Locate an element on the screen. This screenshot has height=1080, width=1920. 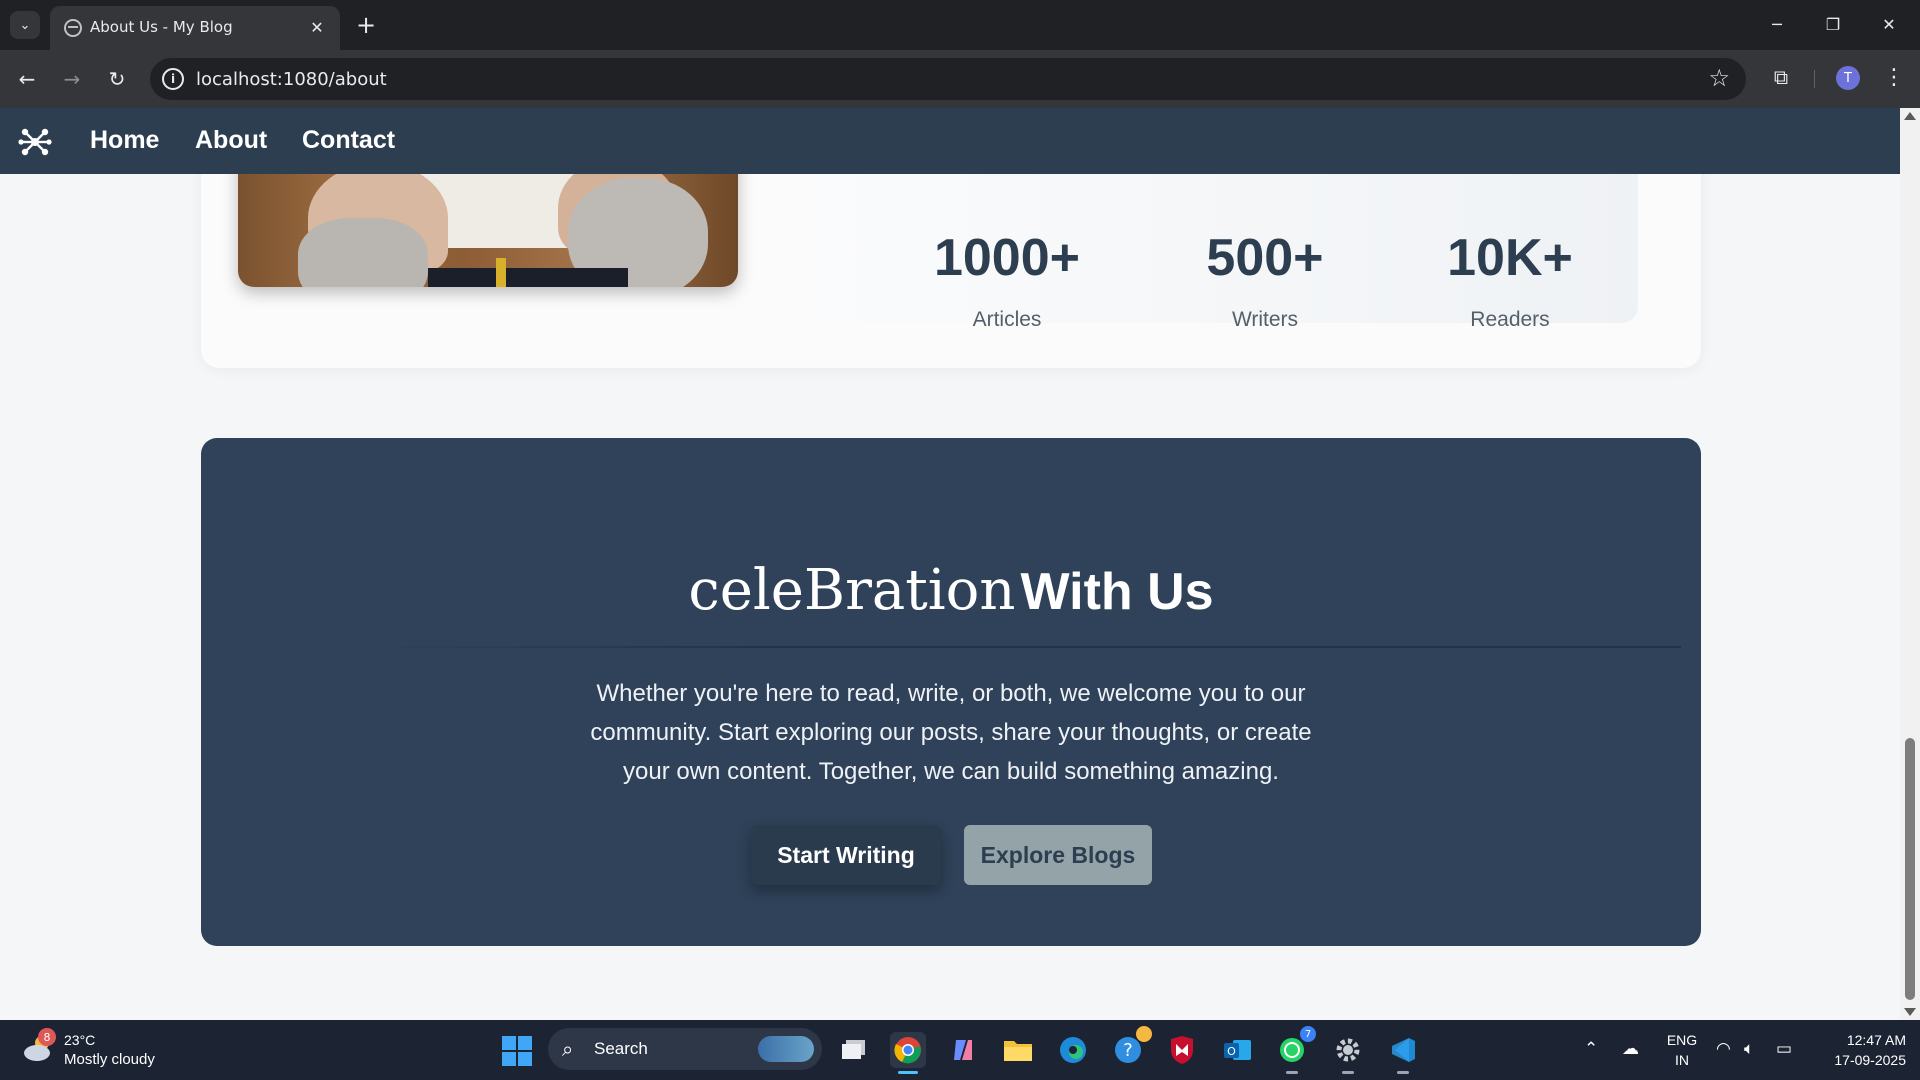
weather-description: Mostly cloudy is located at coordinates (109, 1059).